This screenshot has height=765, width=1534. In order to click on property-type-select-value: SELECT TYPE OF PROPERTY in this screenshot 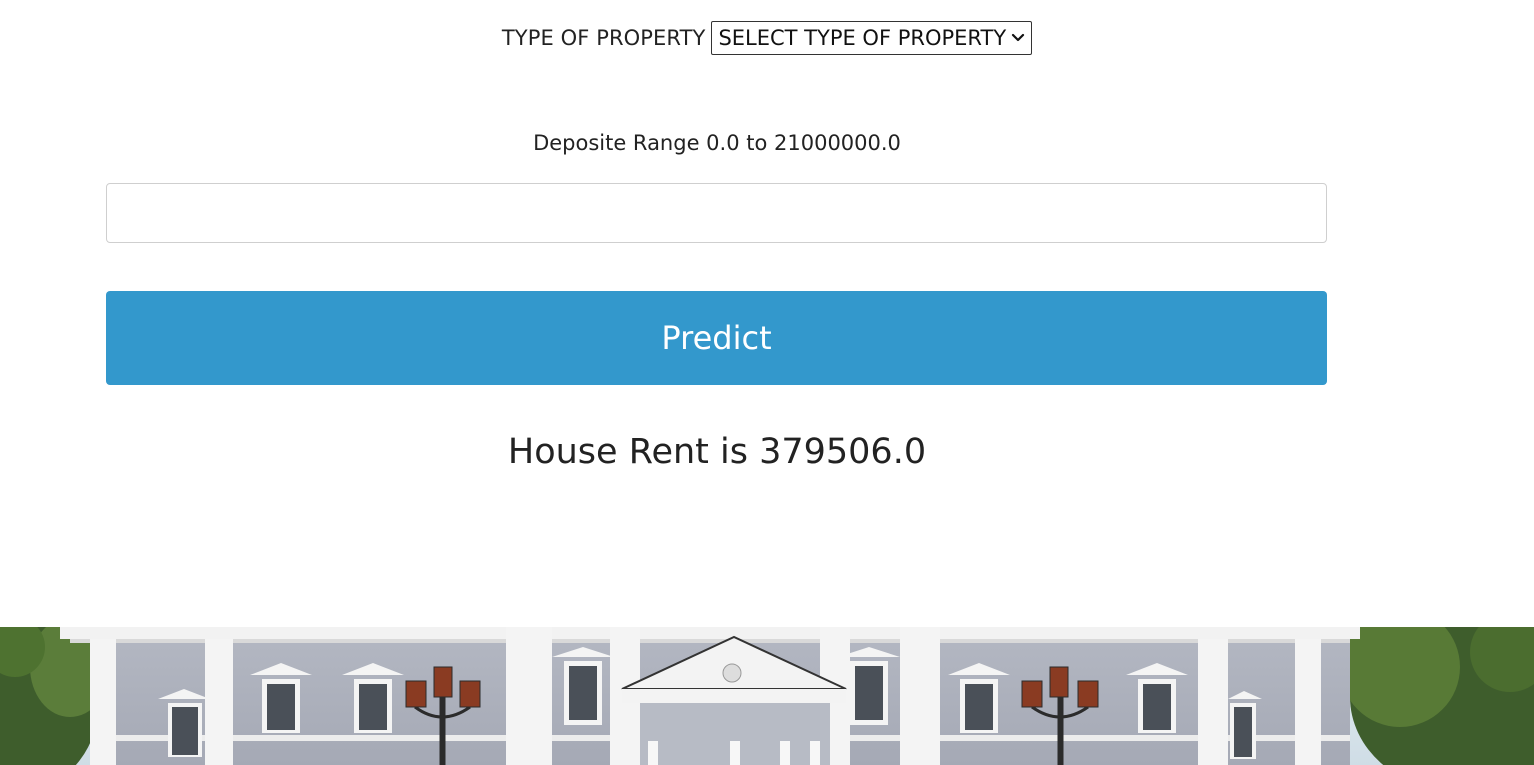, I will do `click(862, 38)`.